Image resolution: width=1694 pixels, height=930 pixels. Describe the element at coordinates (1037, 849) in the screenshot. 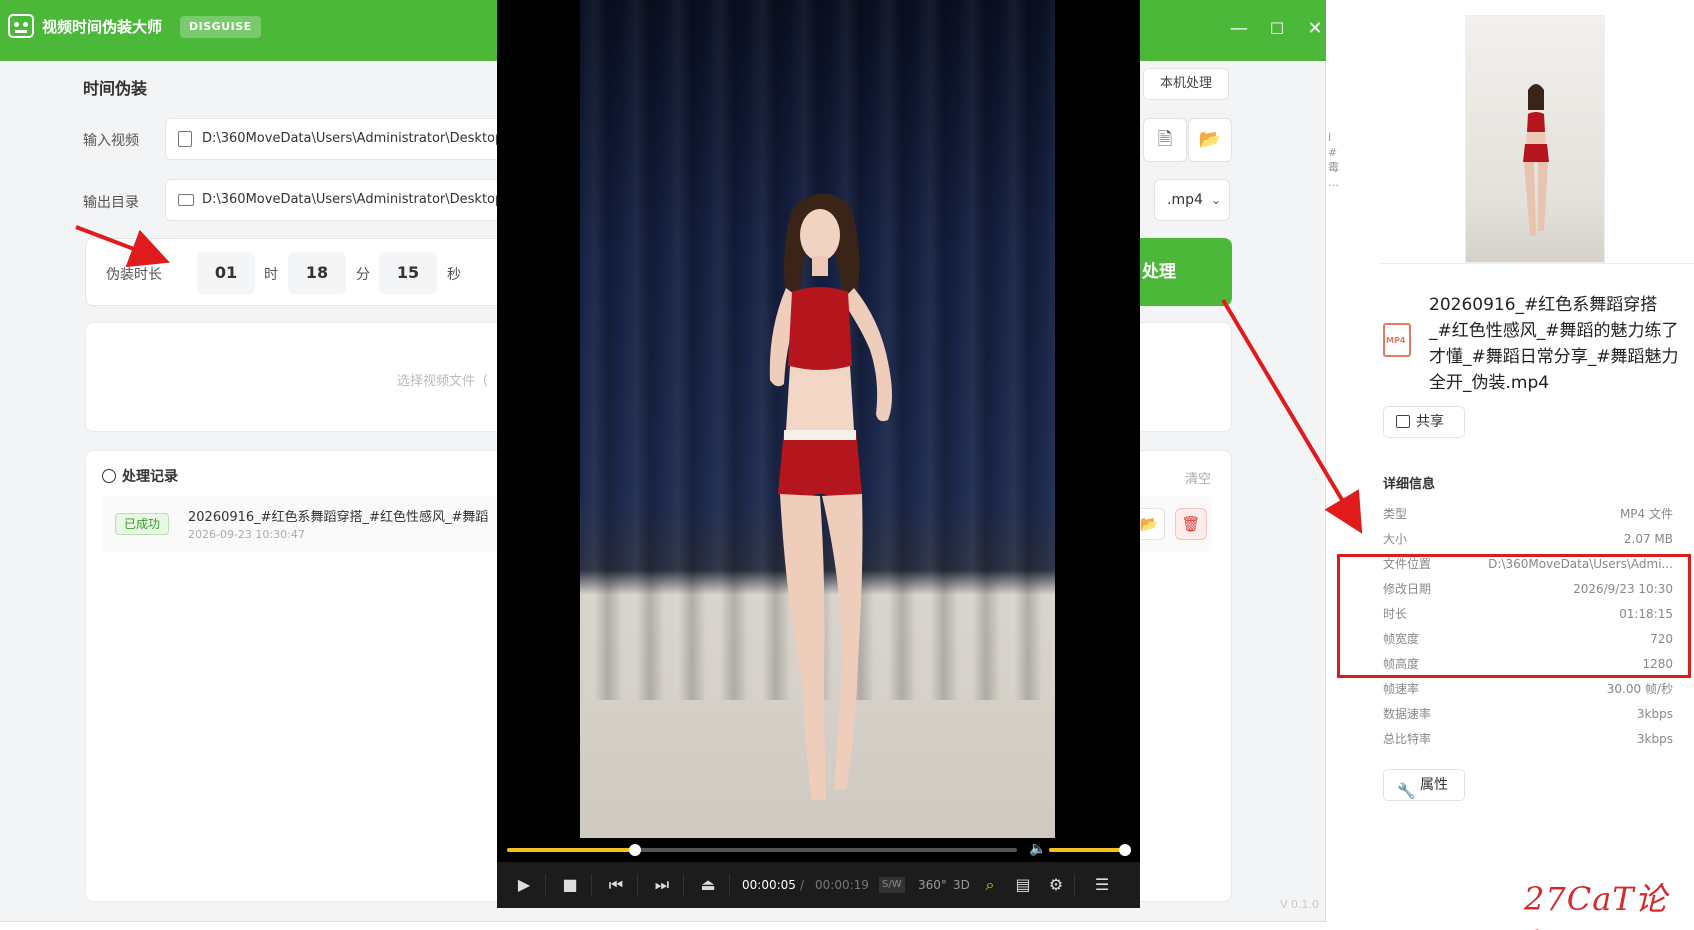

I see `volume-icon: 🔈` at that location.